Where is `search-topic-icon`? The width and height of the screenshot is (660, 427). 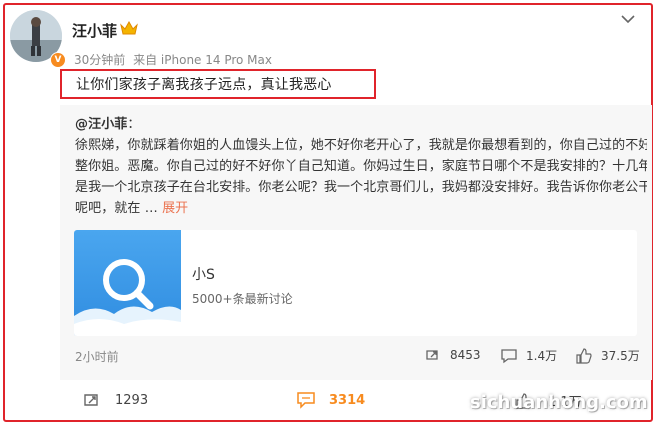
search-topic-icon is located at coordinates (127, 283).